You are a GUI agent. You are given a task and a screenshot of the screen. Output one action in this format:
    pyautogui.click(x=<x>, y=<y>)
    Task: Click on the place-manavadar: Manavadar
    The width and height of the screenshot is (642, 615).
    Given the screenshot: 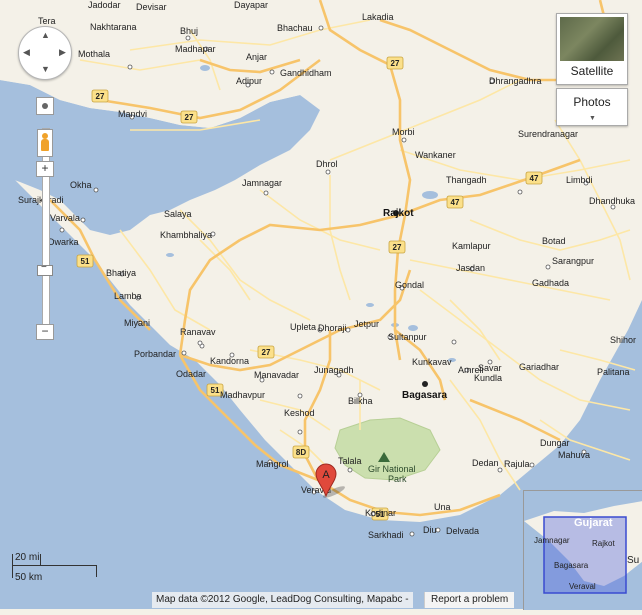 What is the action you would take?
    pyautogui.click(x=276, y=375)
    